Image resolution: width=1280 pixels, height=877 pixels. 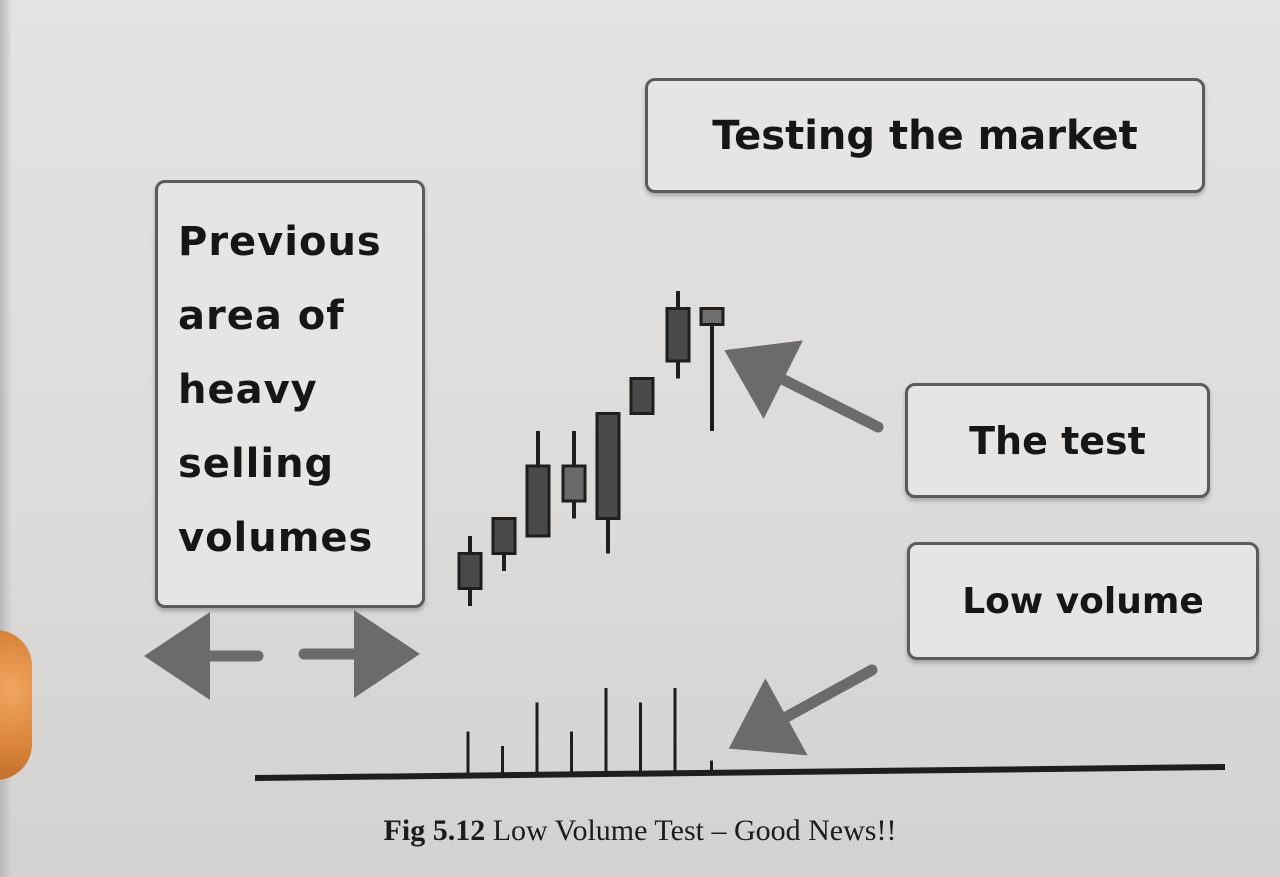 What do you see at coordinates (804, 386) in the screenshot?
I see `test-arrow-icon` at bounding box center [804, 386].